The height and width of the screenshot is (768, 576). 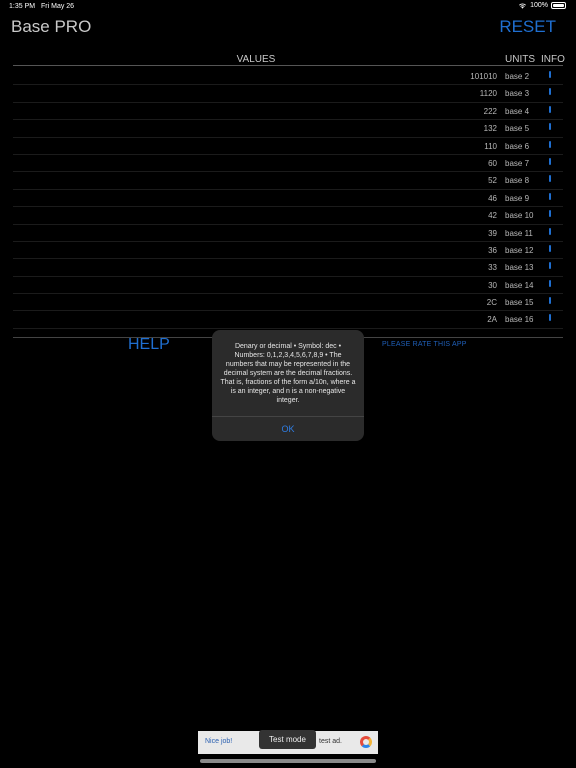 I want to click on values-column-header: VALUES, so click(x=256, y=59).